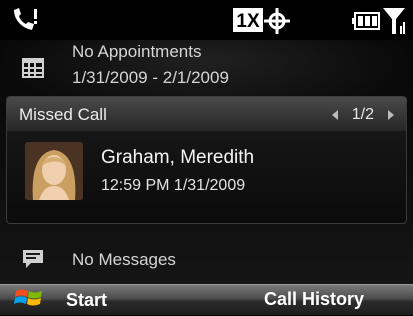 The width and height of the screenshot is (413, 316). What do you see at coordinates (60, 300) in the screenshot?
I see `start-button: Start` at bounding box center [60, 300].